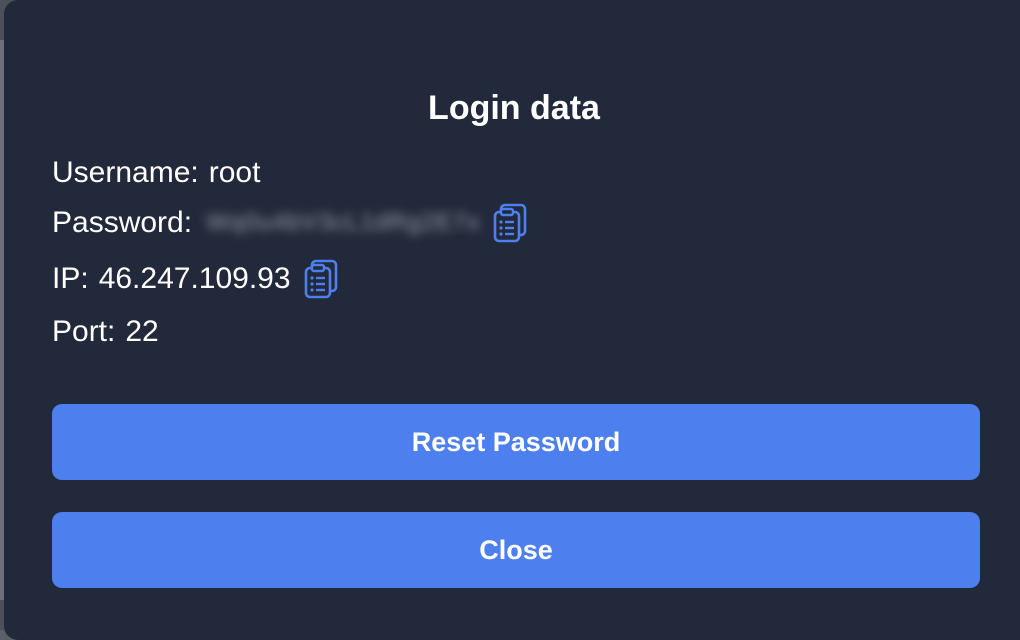 The width and height of the screenshot is (1020, 640). What do you see at coordinates (514, 108) in the screenshot?
I see `dialog-title: Login data` at bounding box center [514, 108].